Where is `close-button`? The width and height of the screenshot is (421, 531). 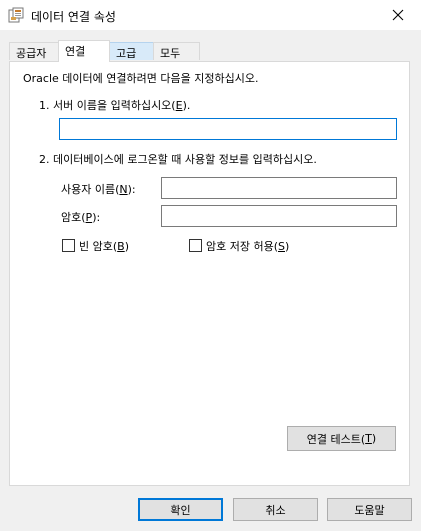 close-button is located at coordinates (398, 15).